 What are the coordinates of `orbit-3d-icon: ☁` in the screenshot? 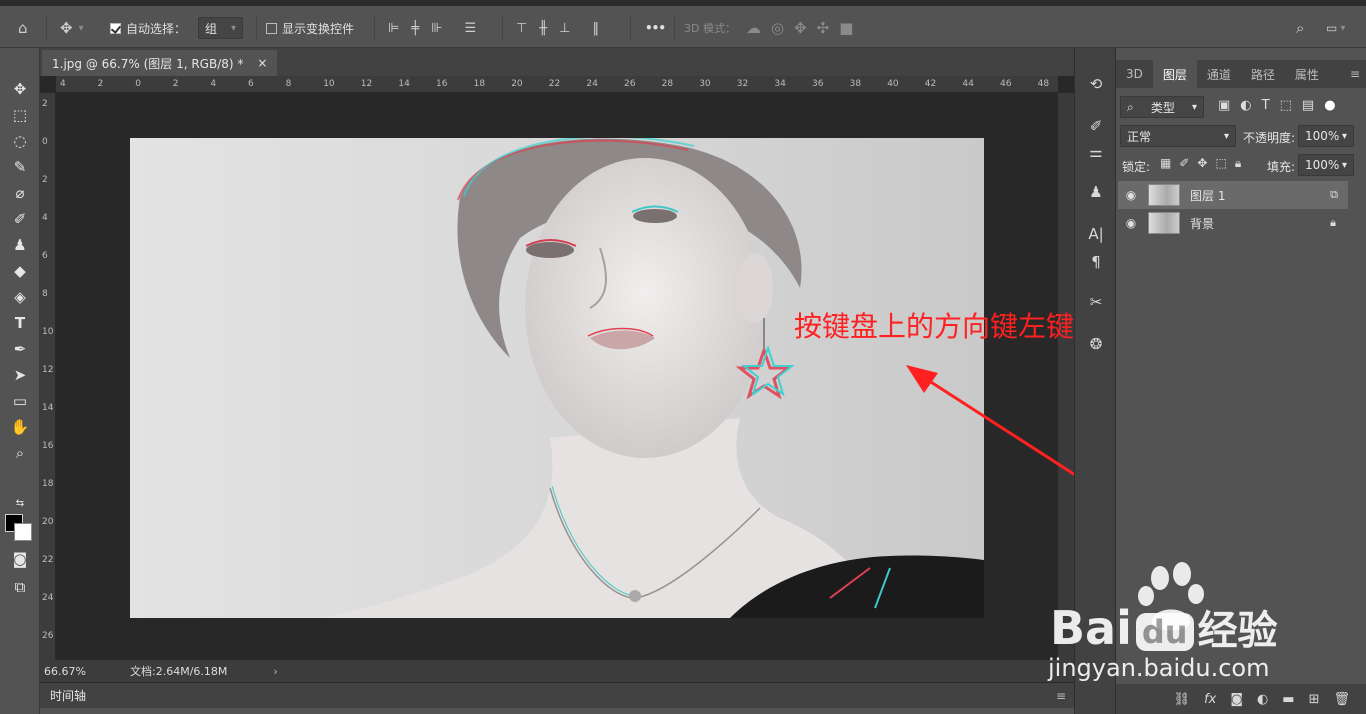 It's located at (753, 28).